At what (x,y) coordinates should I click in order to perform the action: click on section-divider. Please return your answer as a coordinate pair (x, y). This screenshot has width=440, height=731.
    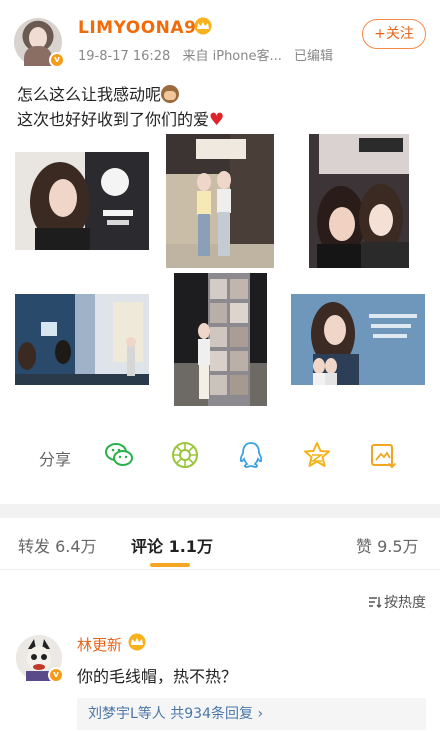
    Looking at the image, I should click on (220, 511).